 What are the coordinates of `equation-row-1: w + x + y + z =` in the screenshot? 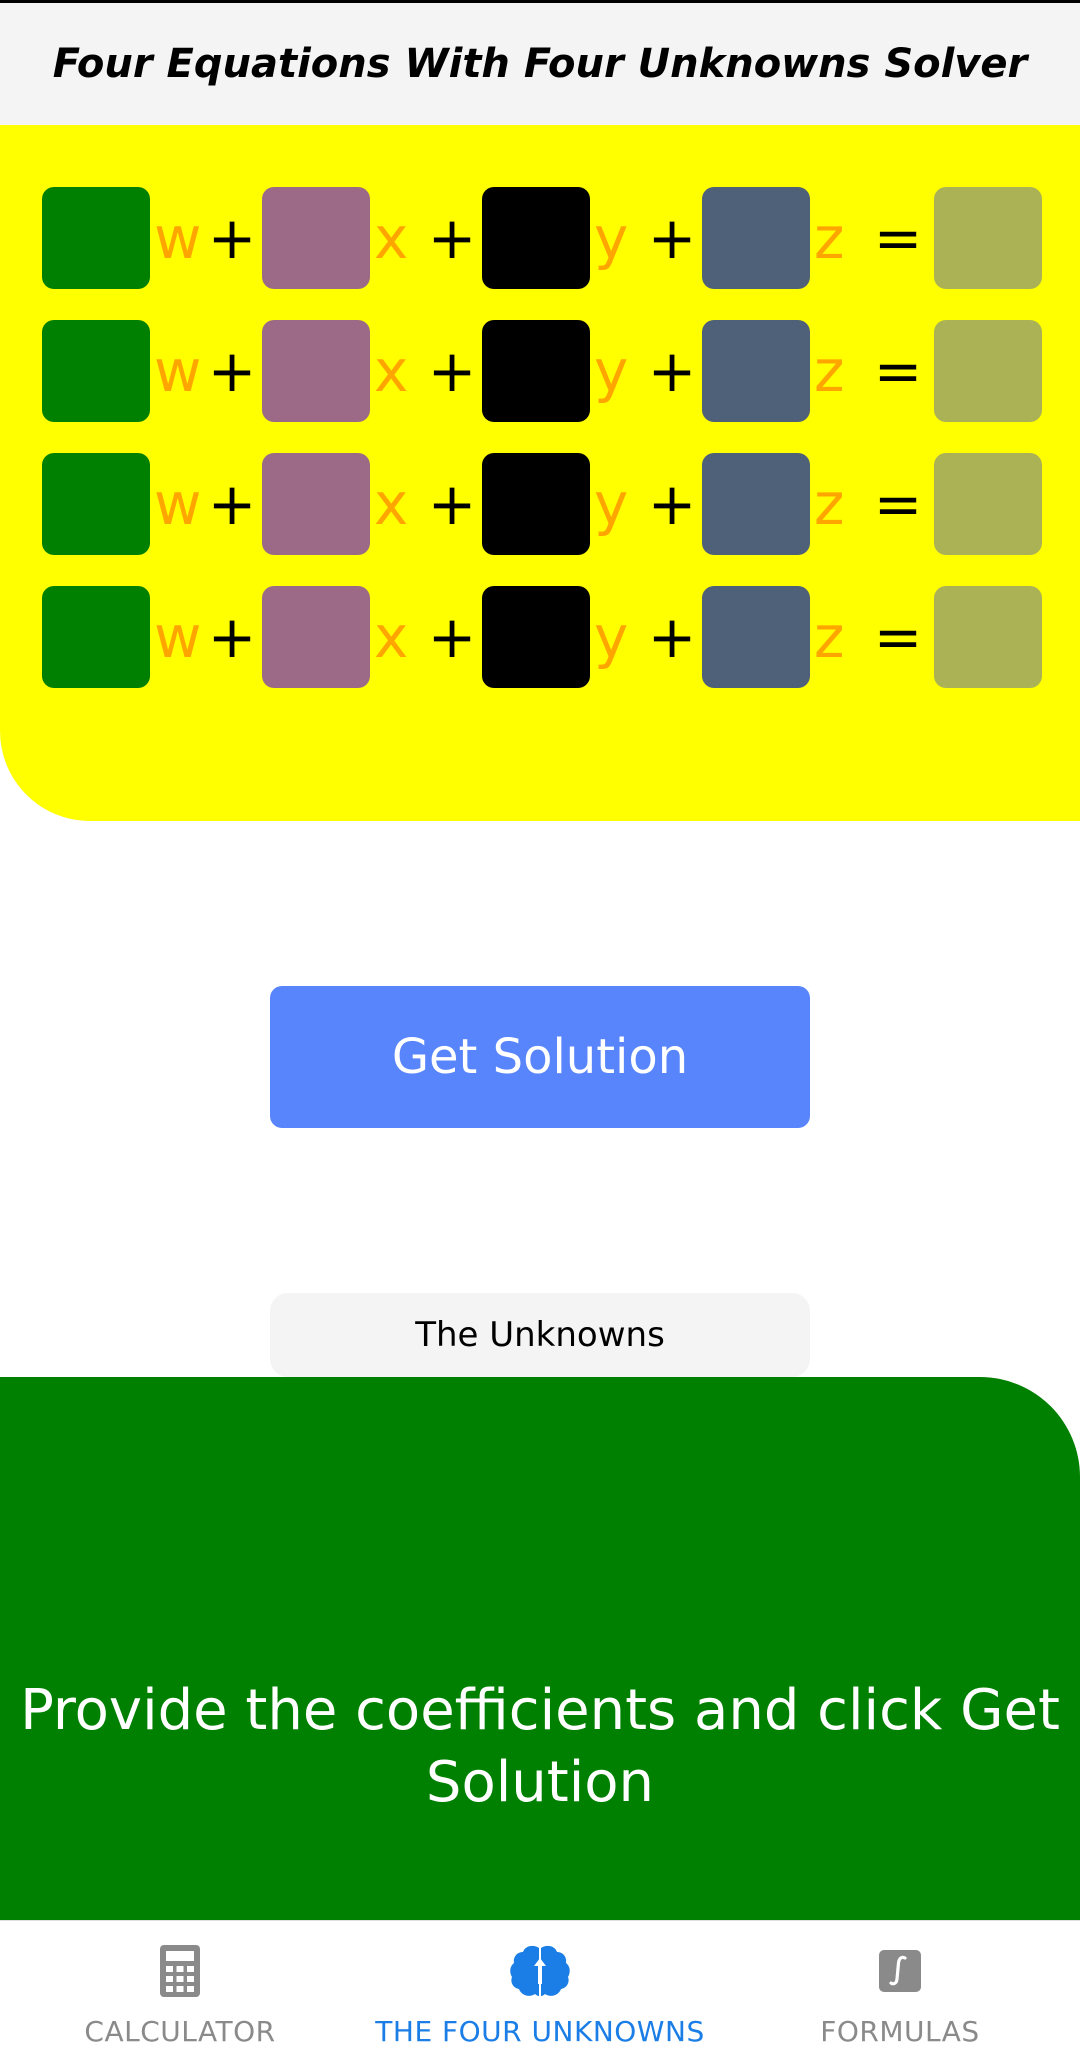 It's located at (542, 238).